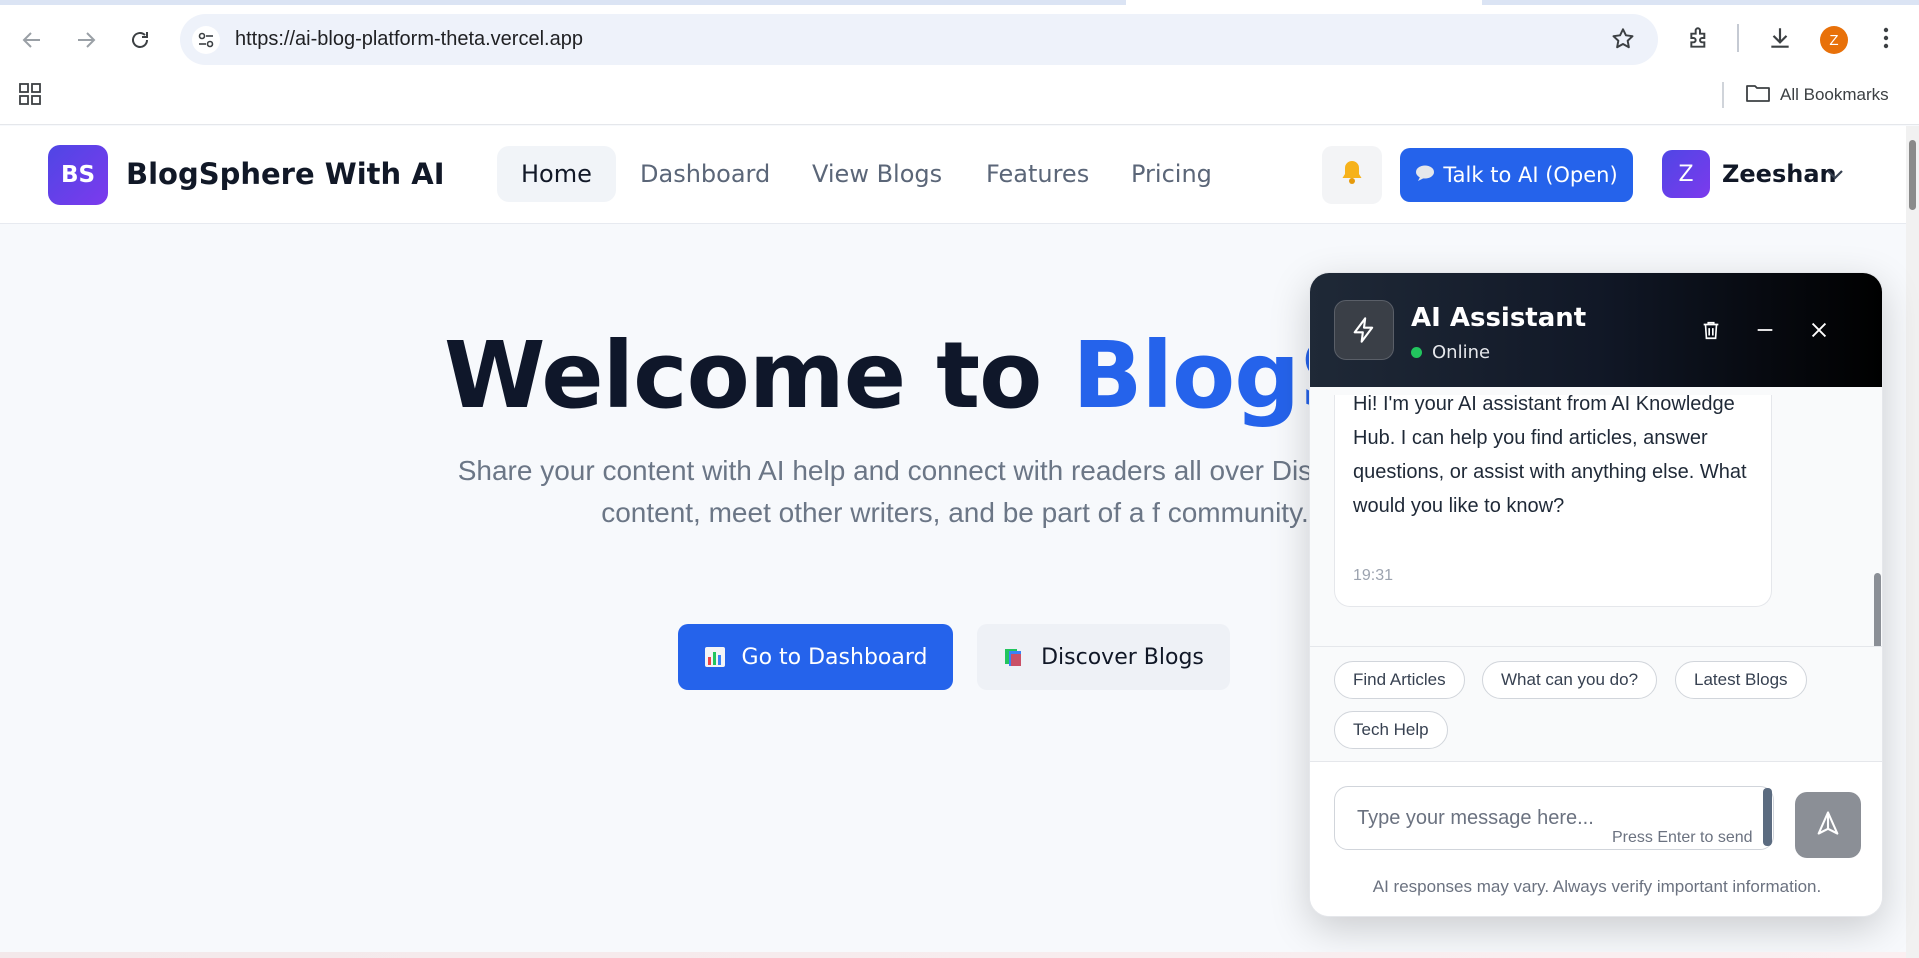 The image size is (1919, 958). I want to click on go-to-dashboard-label: Go to Dashboard, so click(834, 657).